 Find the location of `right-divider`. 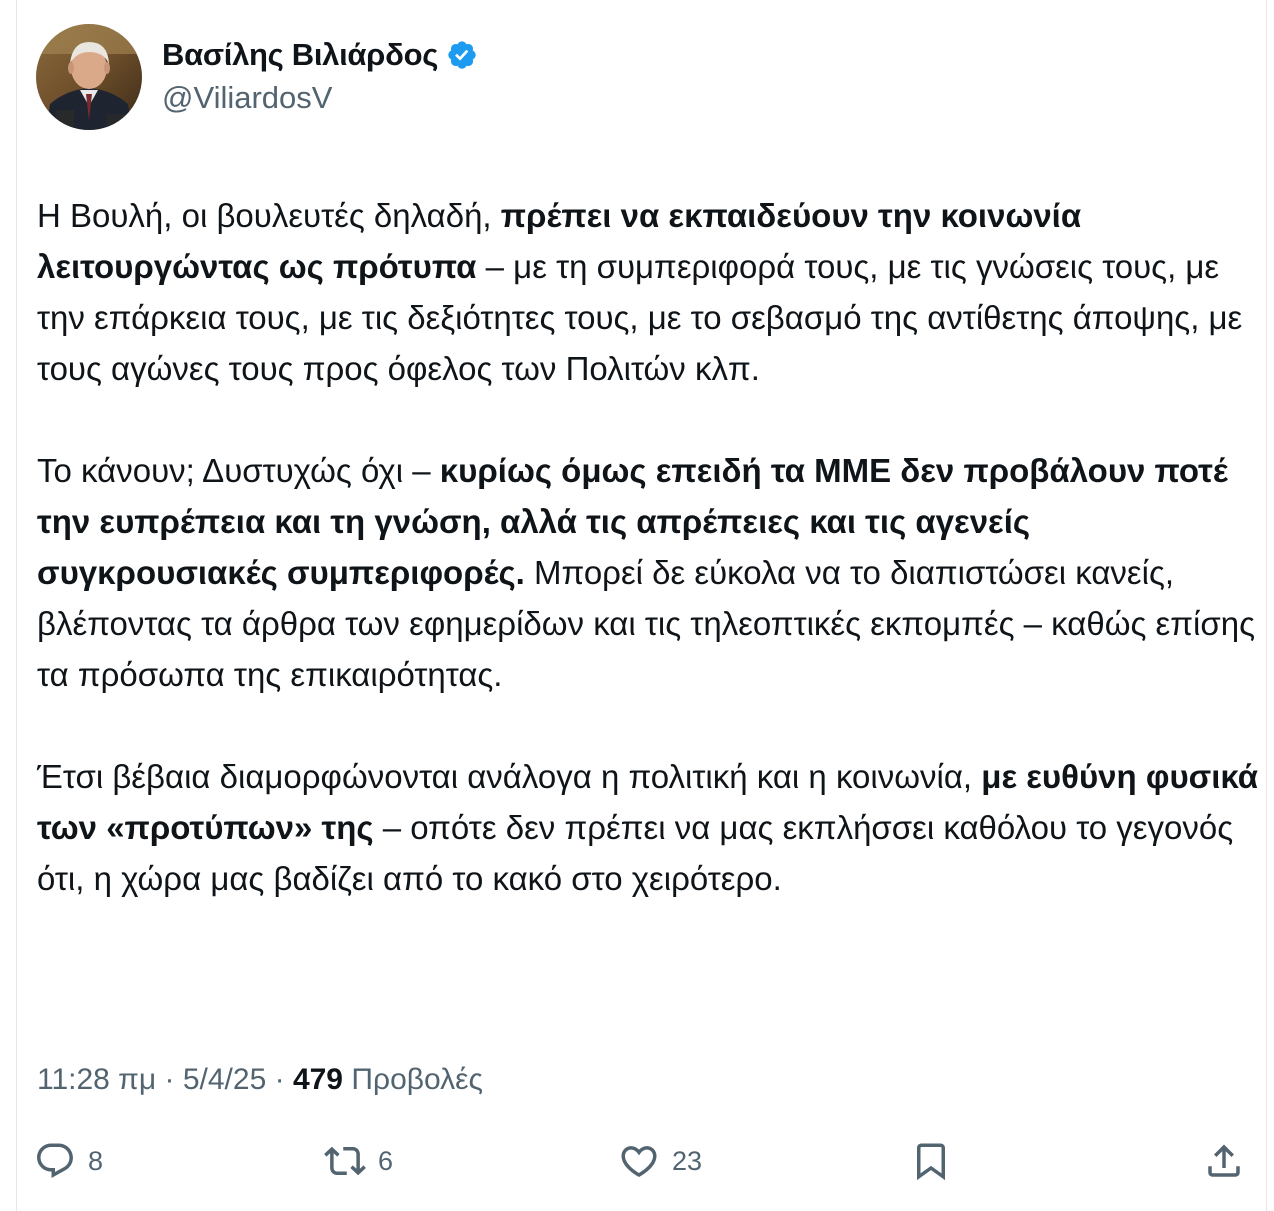

right-divider is located at coordinates (1266, 605).